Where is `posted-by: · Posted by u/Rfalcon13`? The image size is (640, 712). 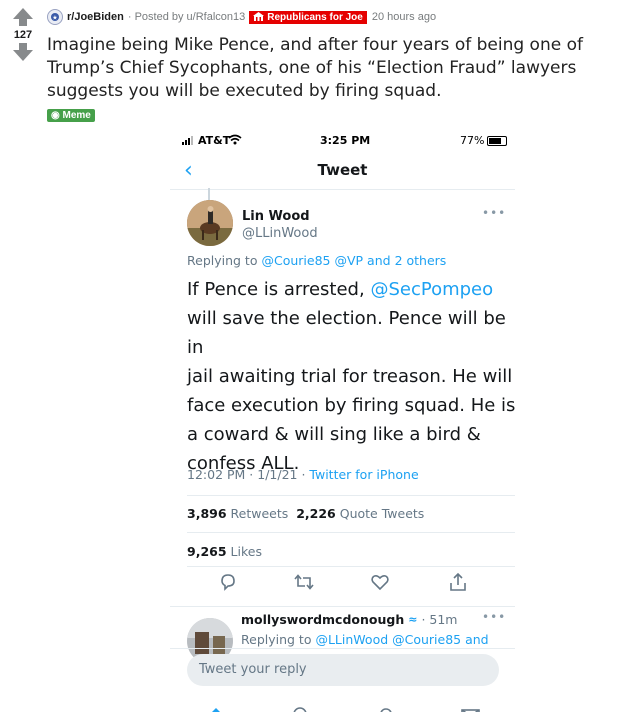
posted-by: · Posted by u/Rfalcon13 is located at coordinates (186, 17).